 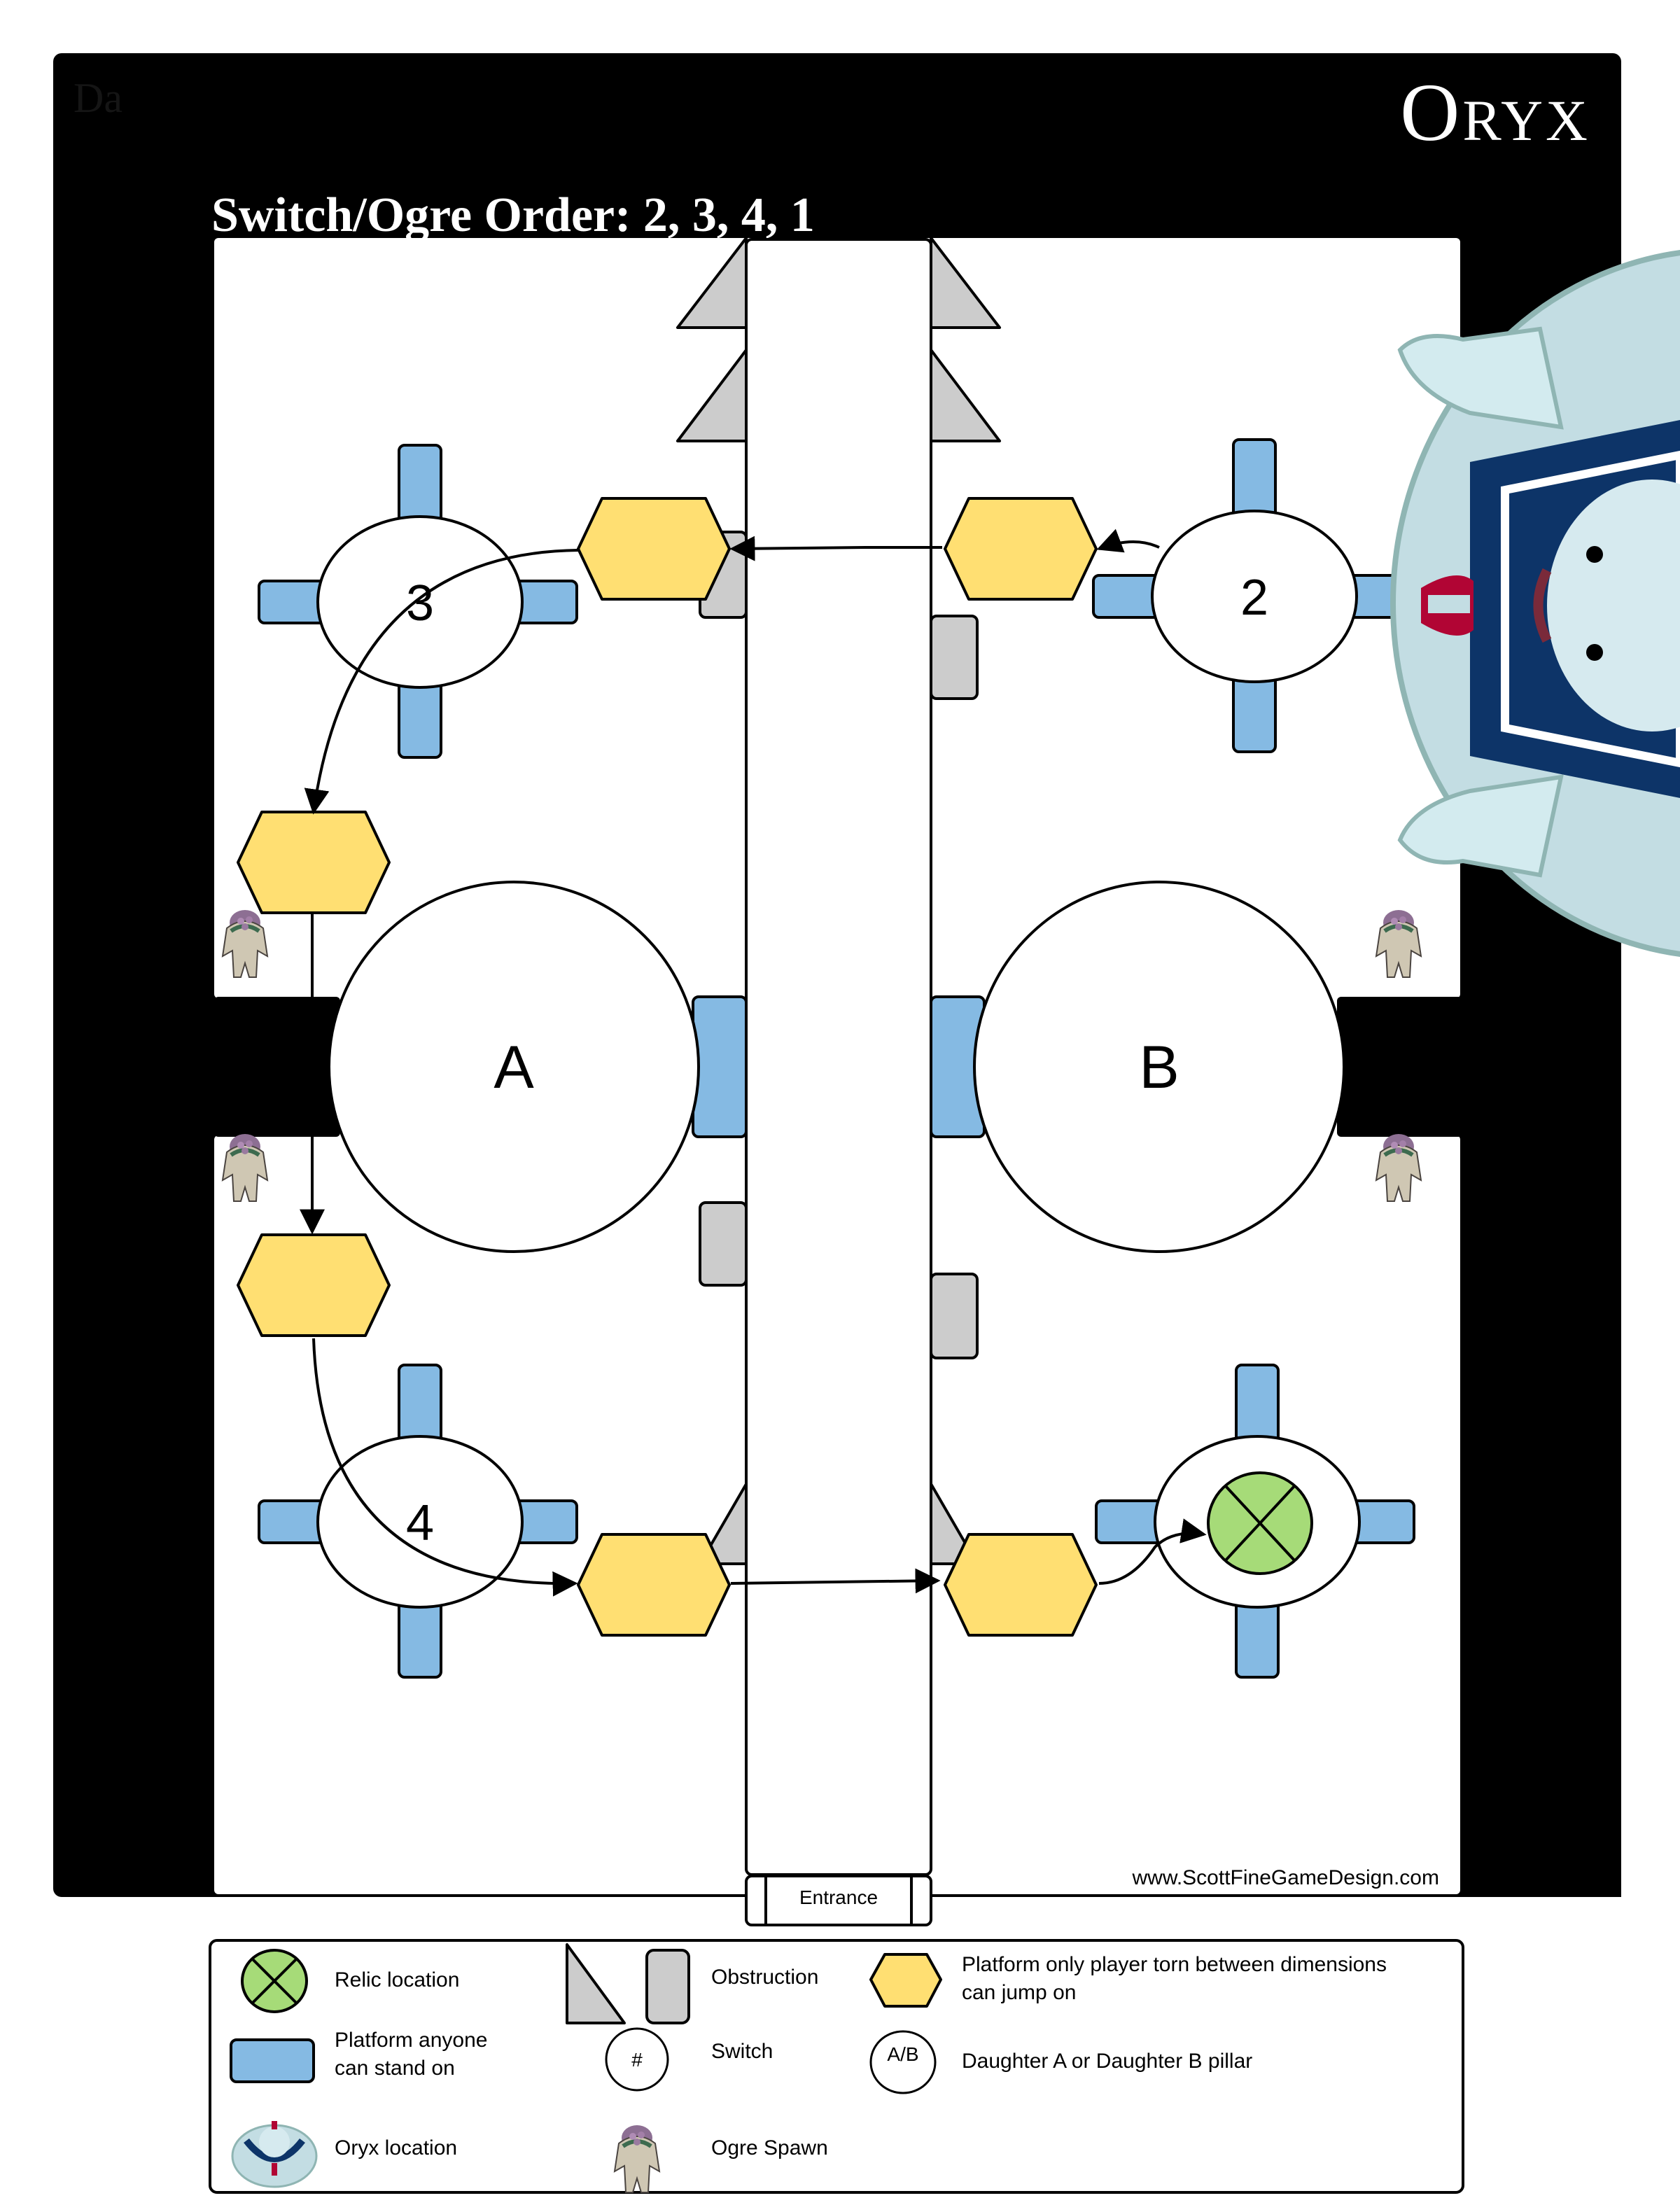 I want to click on switch-label: 4, so click(x=420, y=1523).